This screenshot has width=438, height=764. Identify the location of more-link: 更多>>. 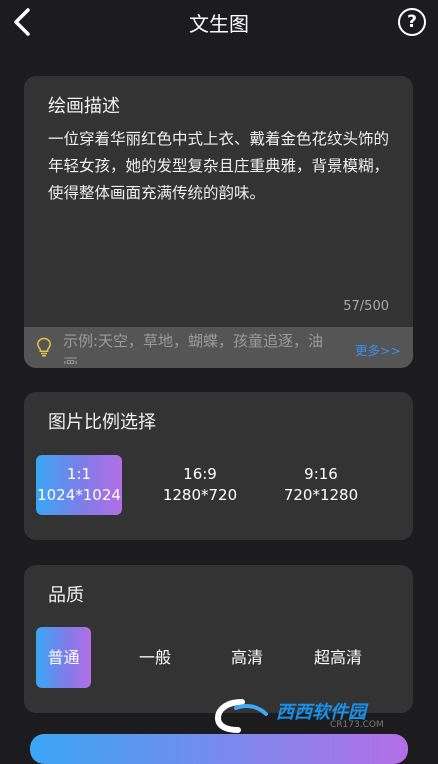
(378, 349).